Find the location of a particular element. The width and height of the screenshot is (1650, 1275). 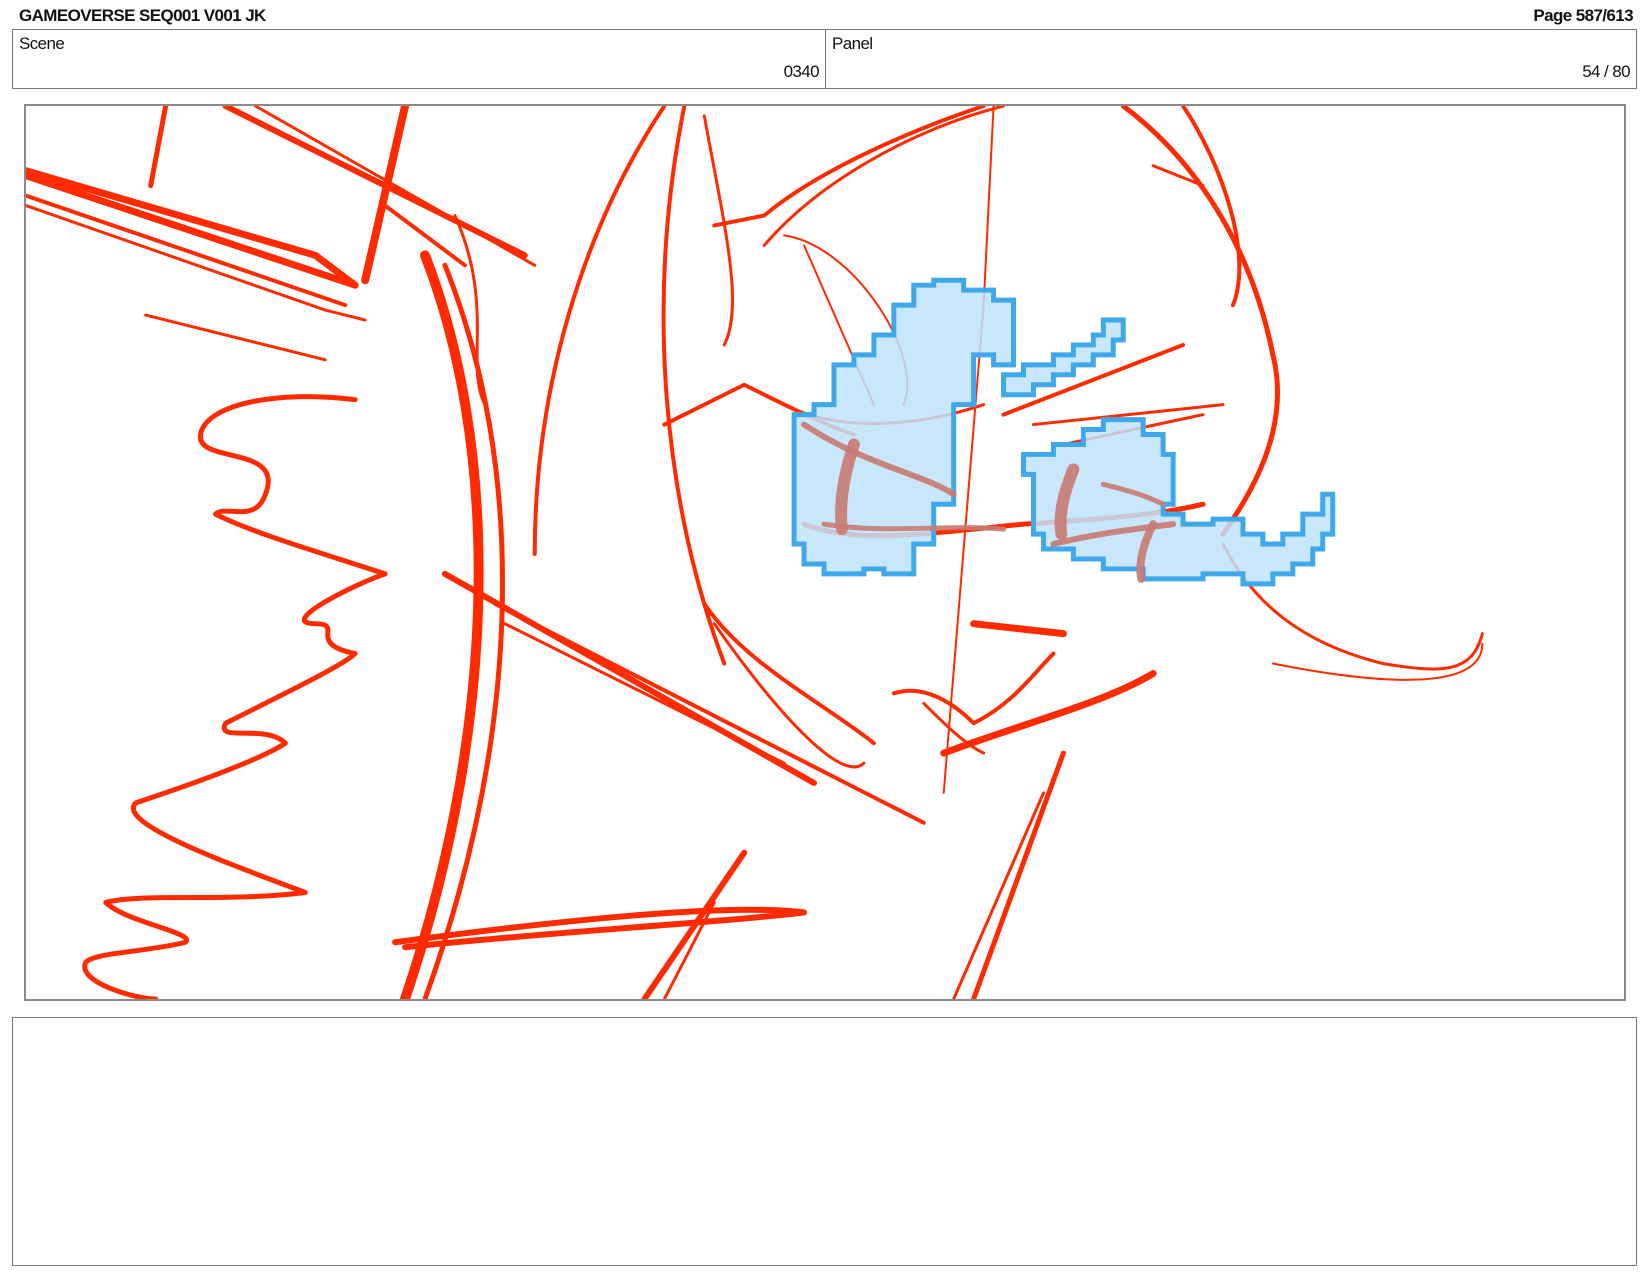

scene-cell: Scene 0340 is located at coordinates (419, 59).